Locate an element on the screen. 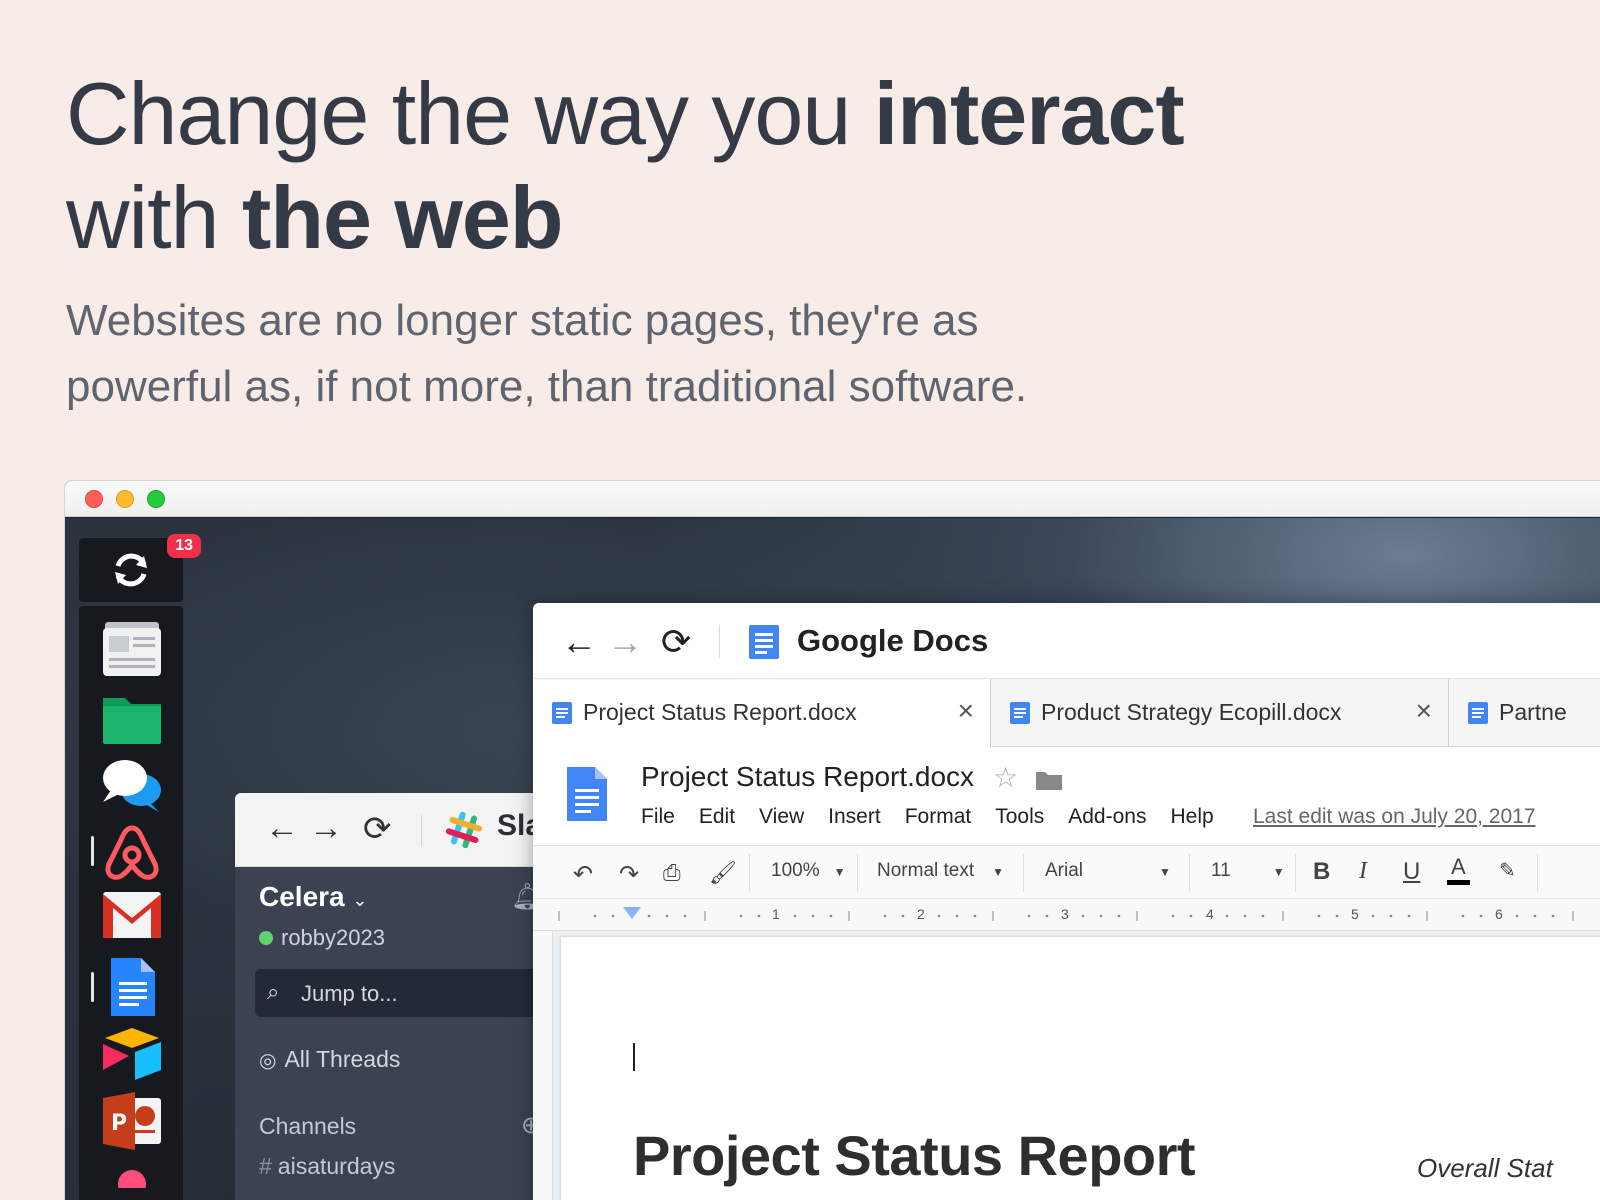 The width and height of the screenshot is (1600, 1200). tab-label: Project Status Report.docx is located at coordinates (720, 712).